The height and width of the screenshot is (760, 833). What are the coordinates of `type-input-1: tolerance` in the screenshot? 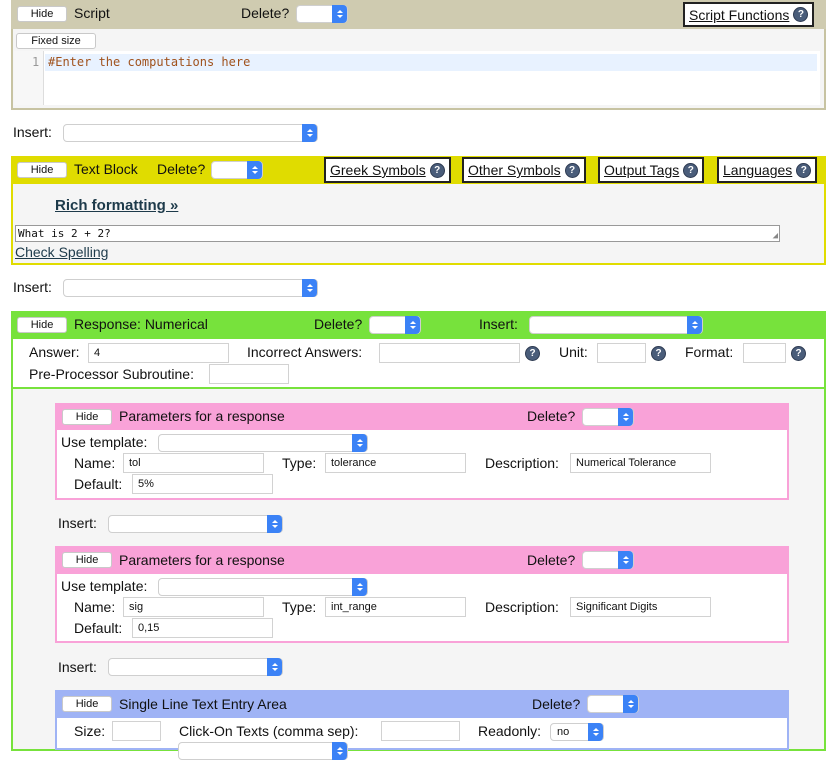 It's located at (395, 463).